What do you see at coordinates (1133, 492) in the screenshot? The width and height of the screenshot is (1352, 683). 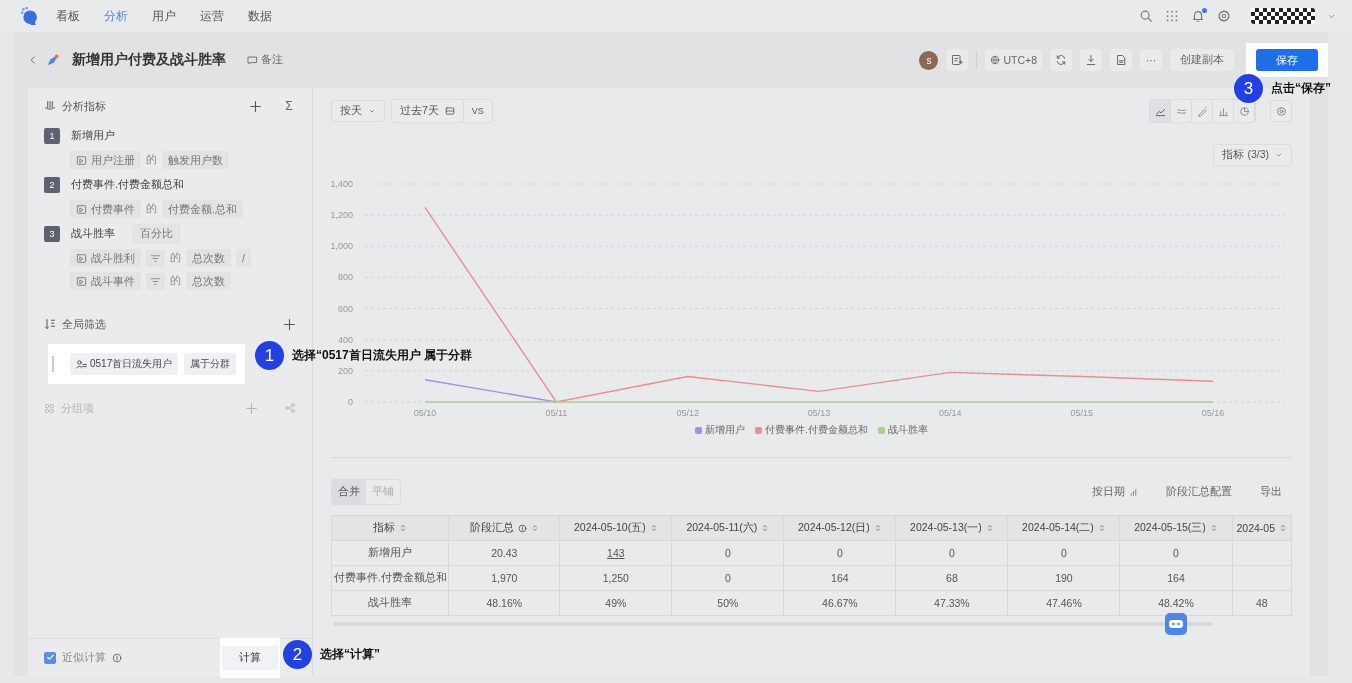 I see `bar-sort-icon` at bounding box center [1133, 492].